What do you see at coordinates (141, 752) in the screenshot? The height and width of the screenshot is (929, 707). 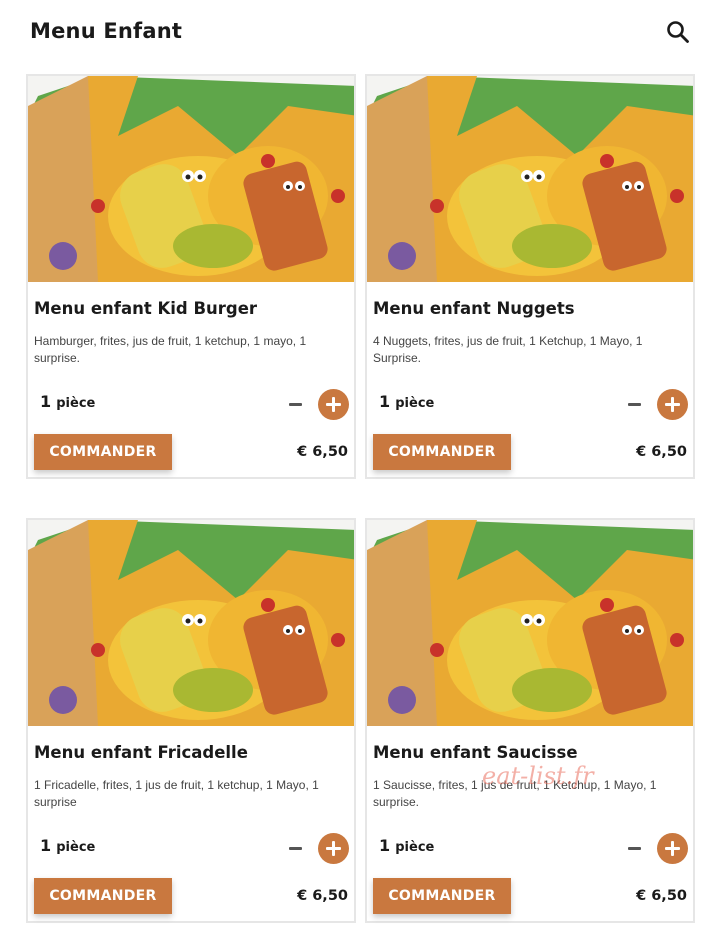 I see `product-title: Menu enfant Fricadelle` at bounding box center [141, 752].